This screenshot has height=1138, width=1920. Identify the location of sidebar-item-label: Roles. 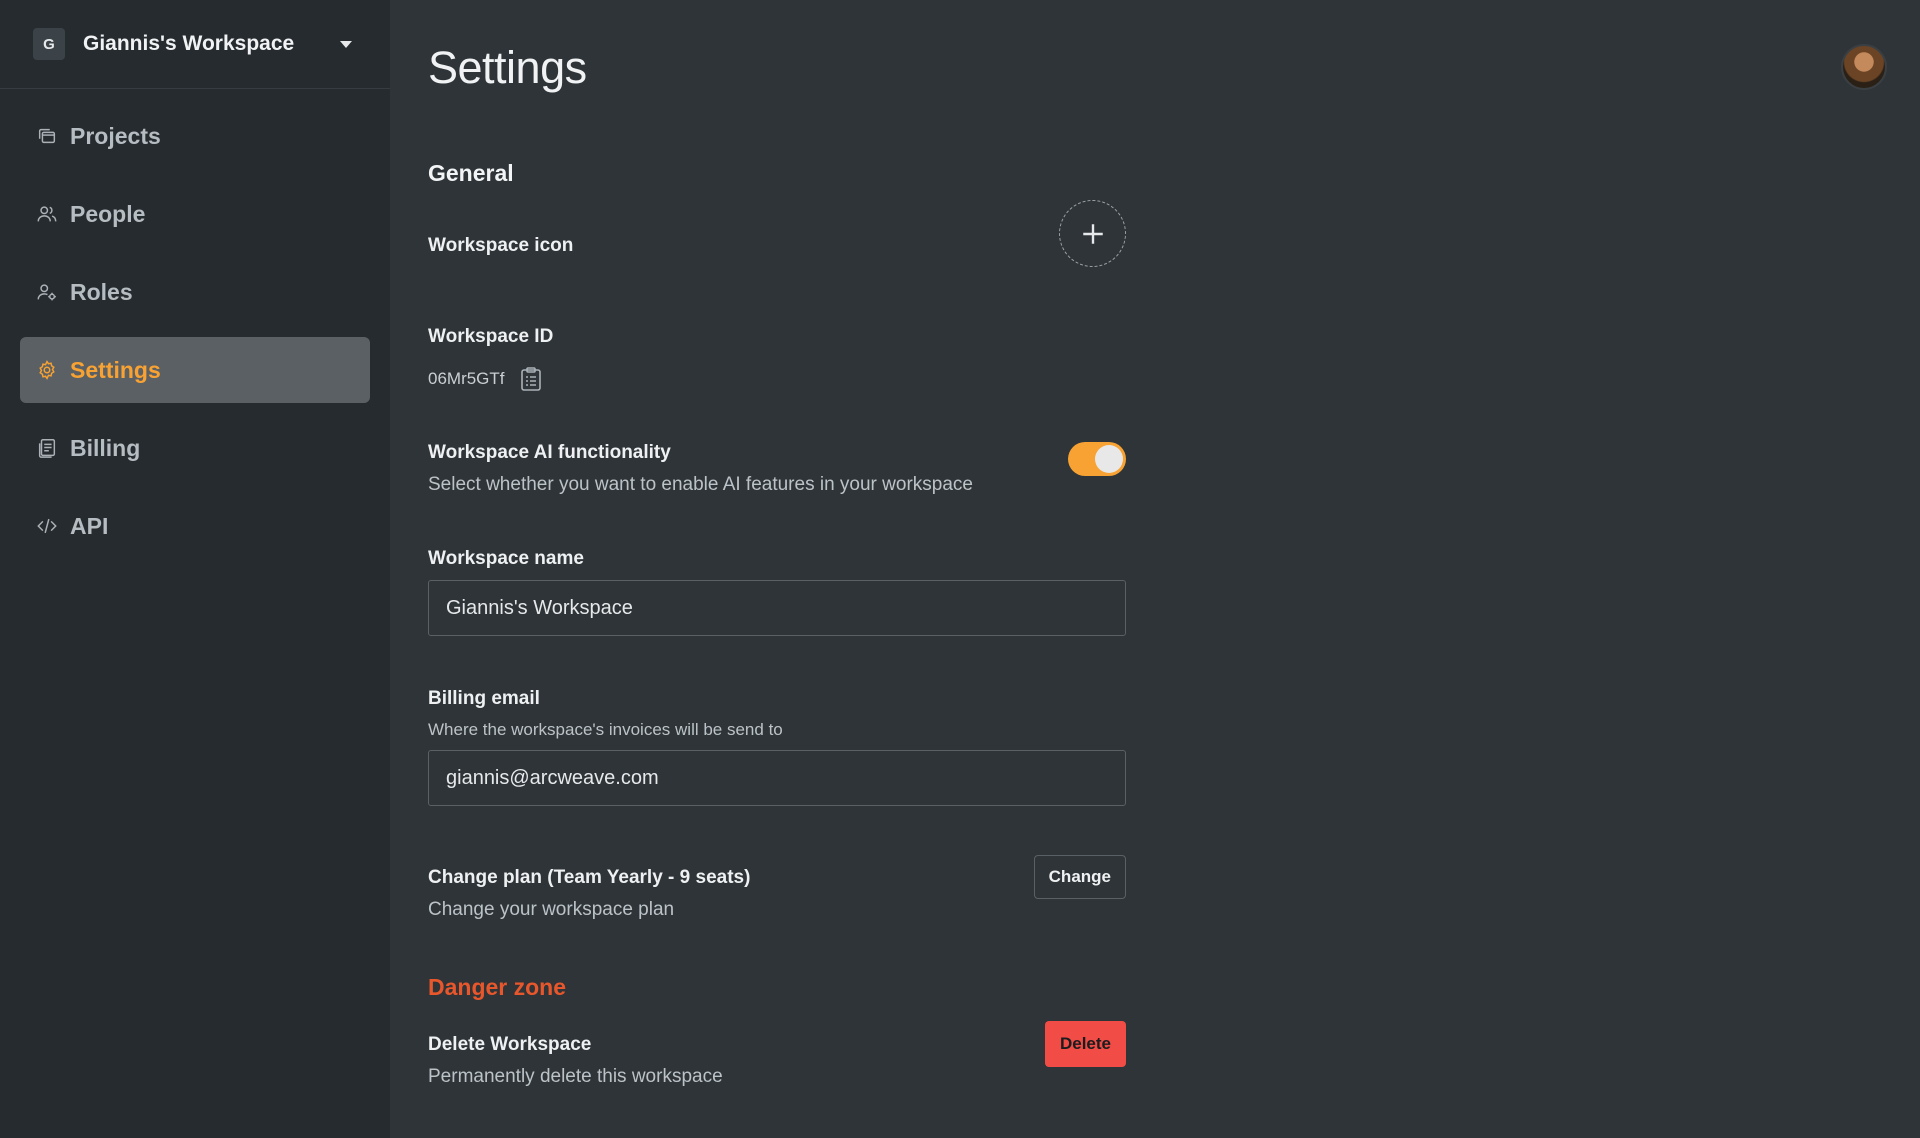
(101, 291).